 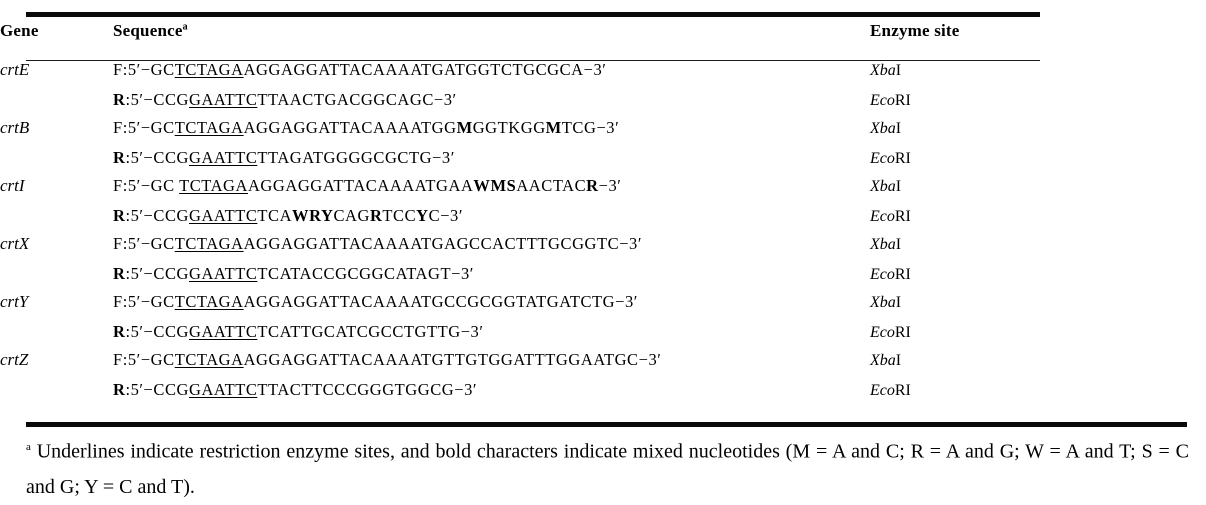 What do you see at coordinates (491, 336) in the screenshot?
I see `primer-sequence: R:5′−CCGGAATTCTCATTGCATCGCCTGTTG−3′` at bounding box center [491, 336].